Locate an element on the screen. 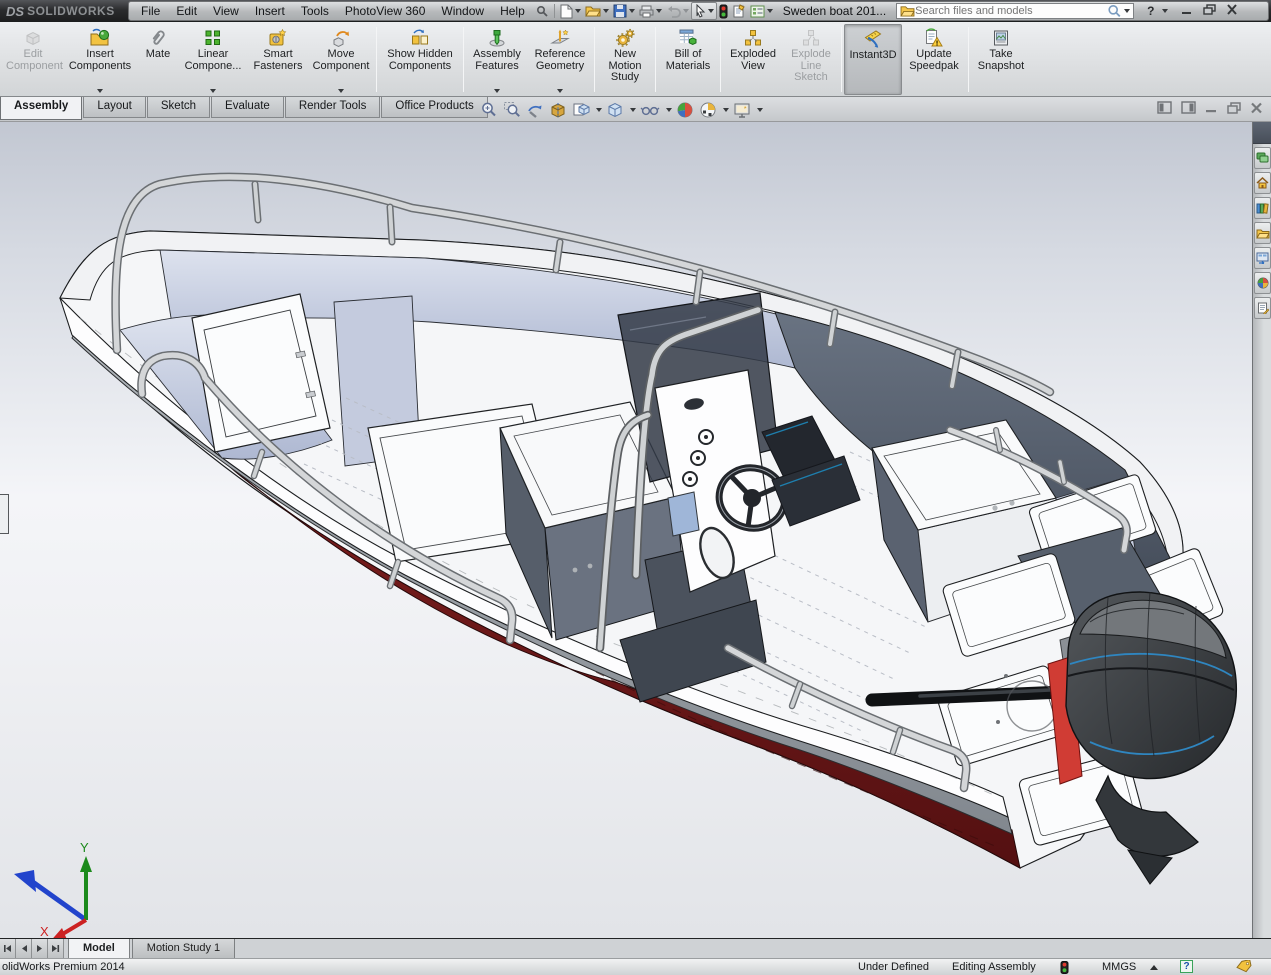 This screenshot has width=1271, height=975. search-box is located at coordinates (1015, 11).